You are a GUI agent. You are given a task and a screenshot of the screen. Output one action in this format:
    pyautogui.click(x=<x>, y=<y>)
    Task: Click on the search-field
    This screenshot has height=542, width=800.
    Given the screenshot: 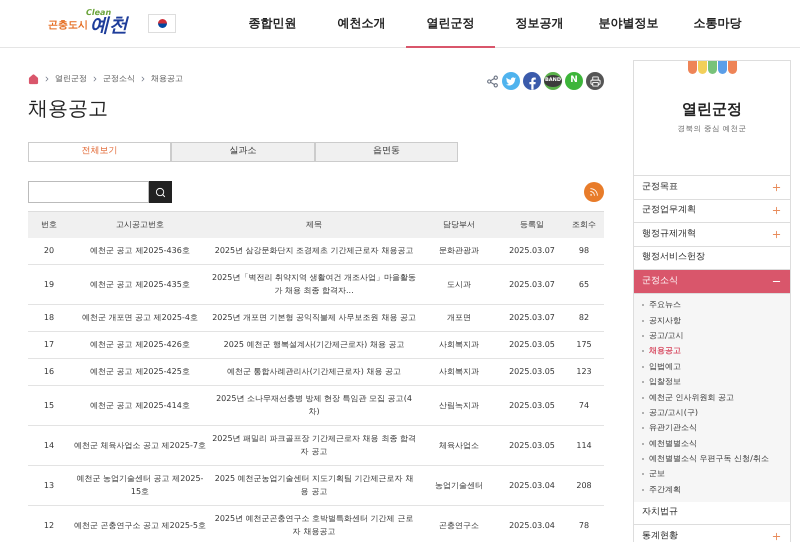 What is the action you would take?
    pyautogui.click(x=88, y=192)
    